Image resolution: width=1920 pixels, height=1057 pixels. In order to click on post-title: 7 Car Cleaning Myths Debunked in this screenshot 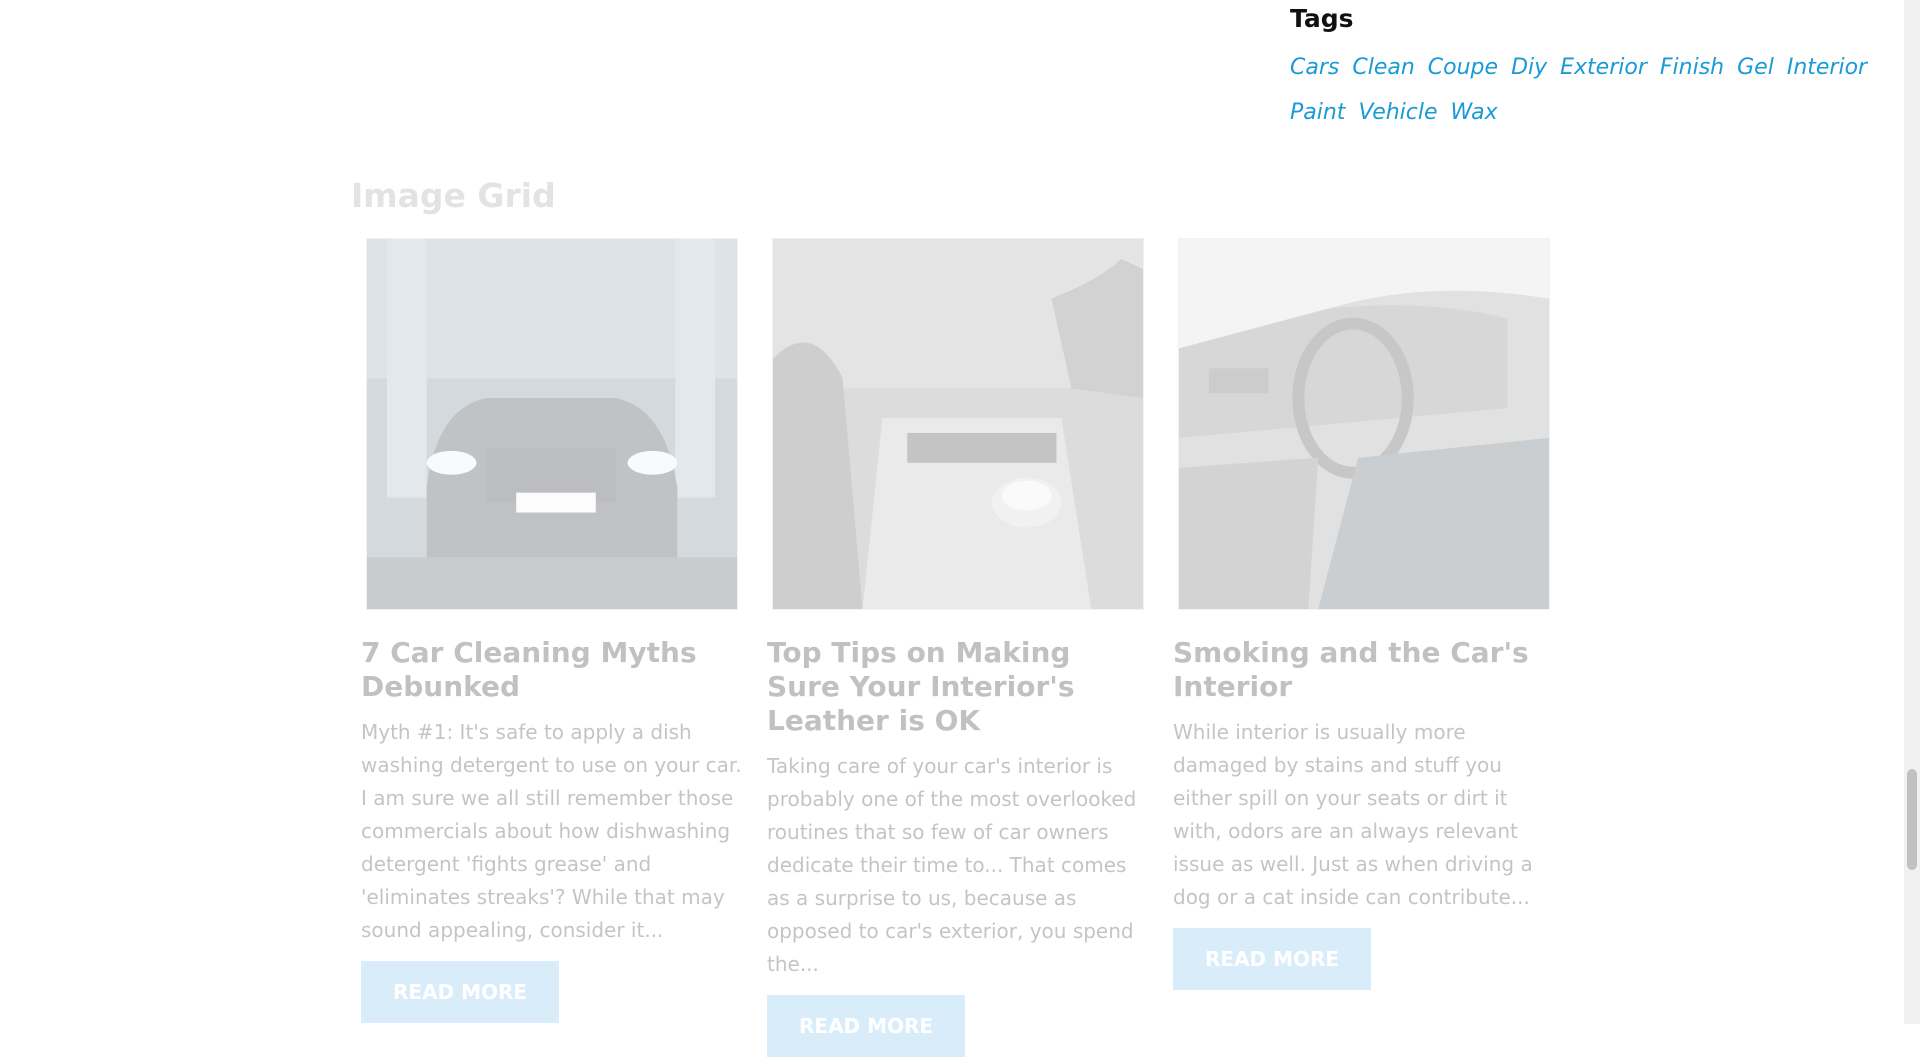, I will do `click(552, 670)`.